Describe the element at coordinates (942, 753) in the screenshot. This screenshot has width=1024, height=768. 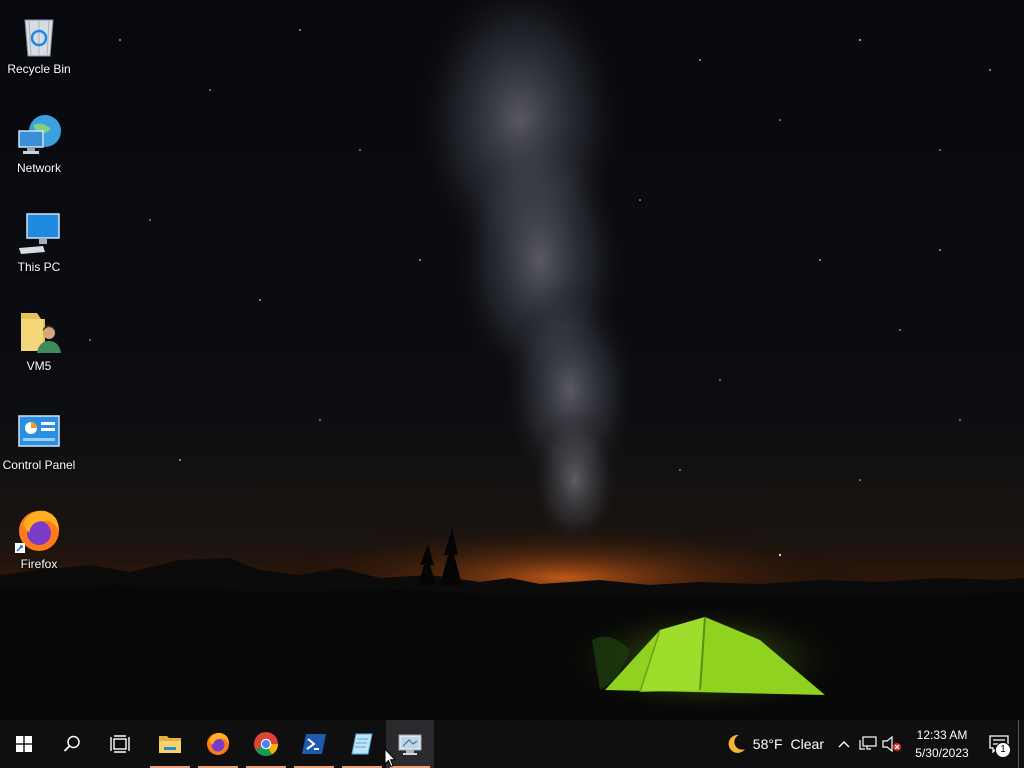
I see `clock-date: 5/30/2023` at that location.